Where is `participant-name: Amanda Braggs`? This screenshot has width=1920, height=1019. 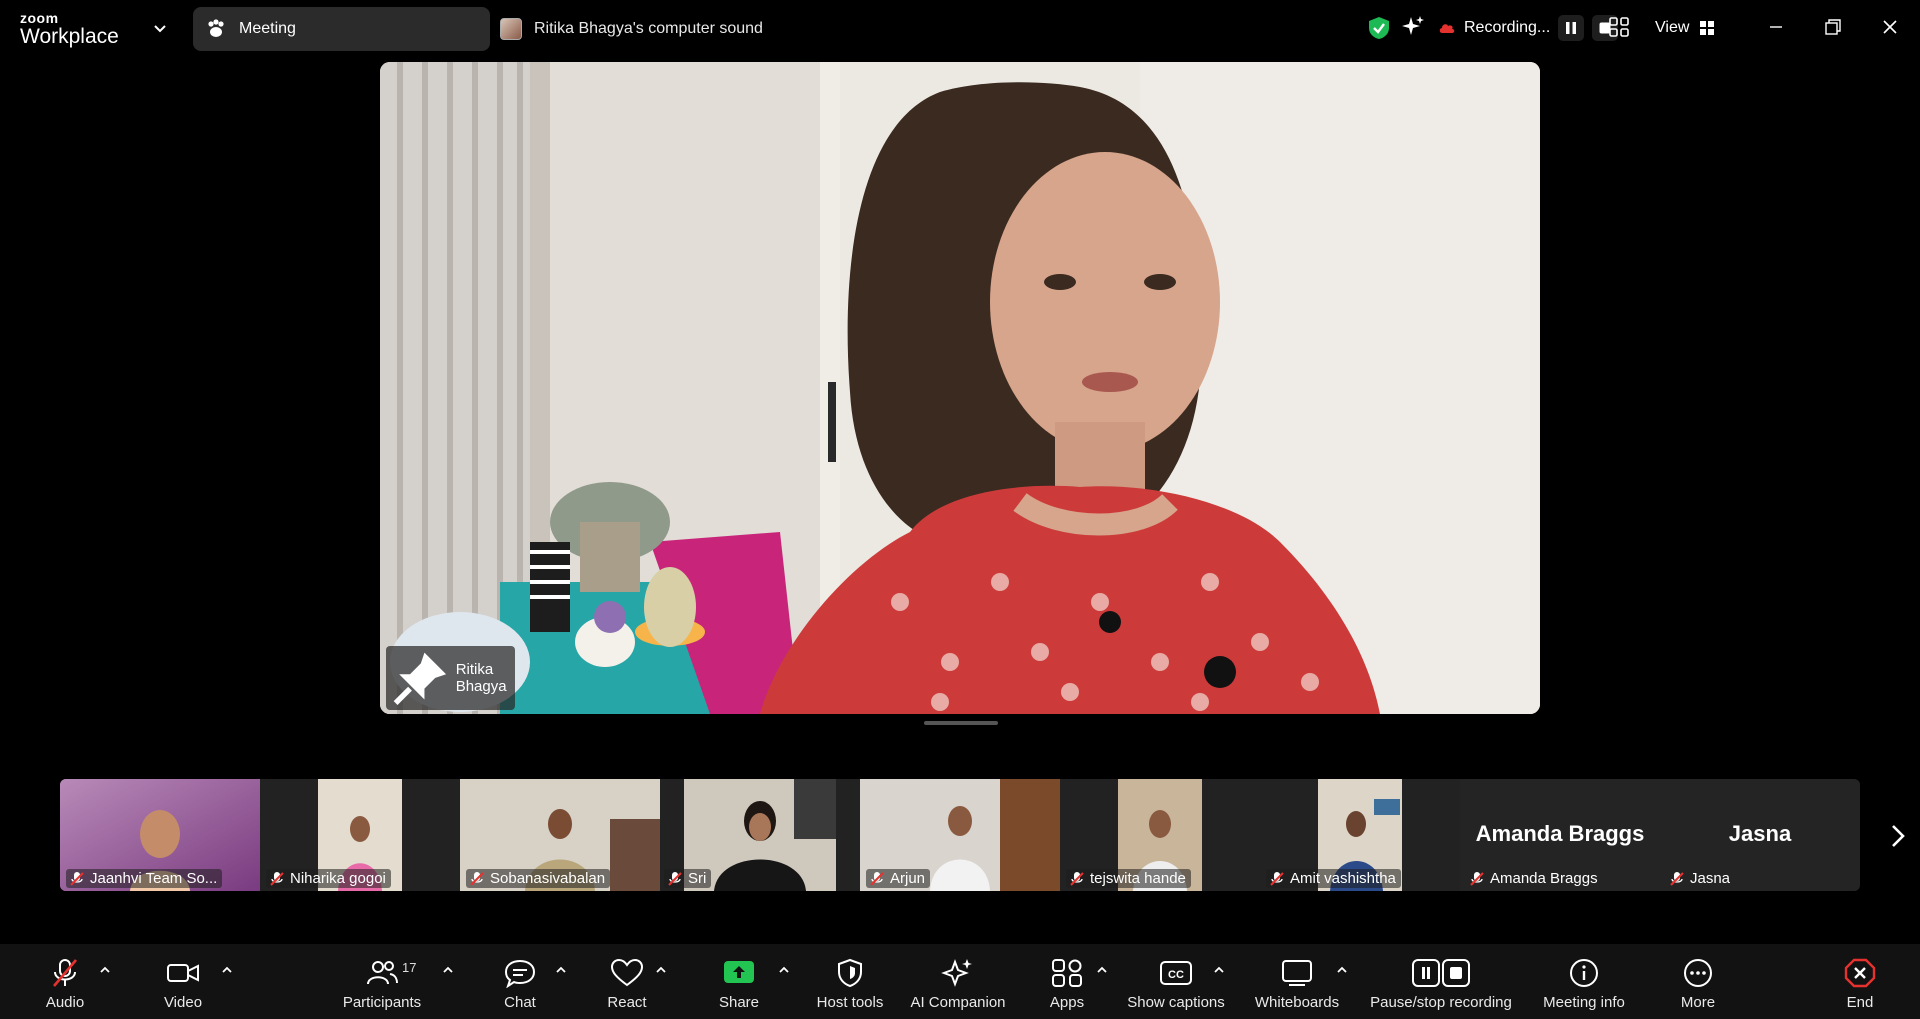 participant-name: Amanda Braggs is located at coordinates (1544, 878).